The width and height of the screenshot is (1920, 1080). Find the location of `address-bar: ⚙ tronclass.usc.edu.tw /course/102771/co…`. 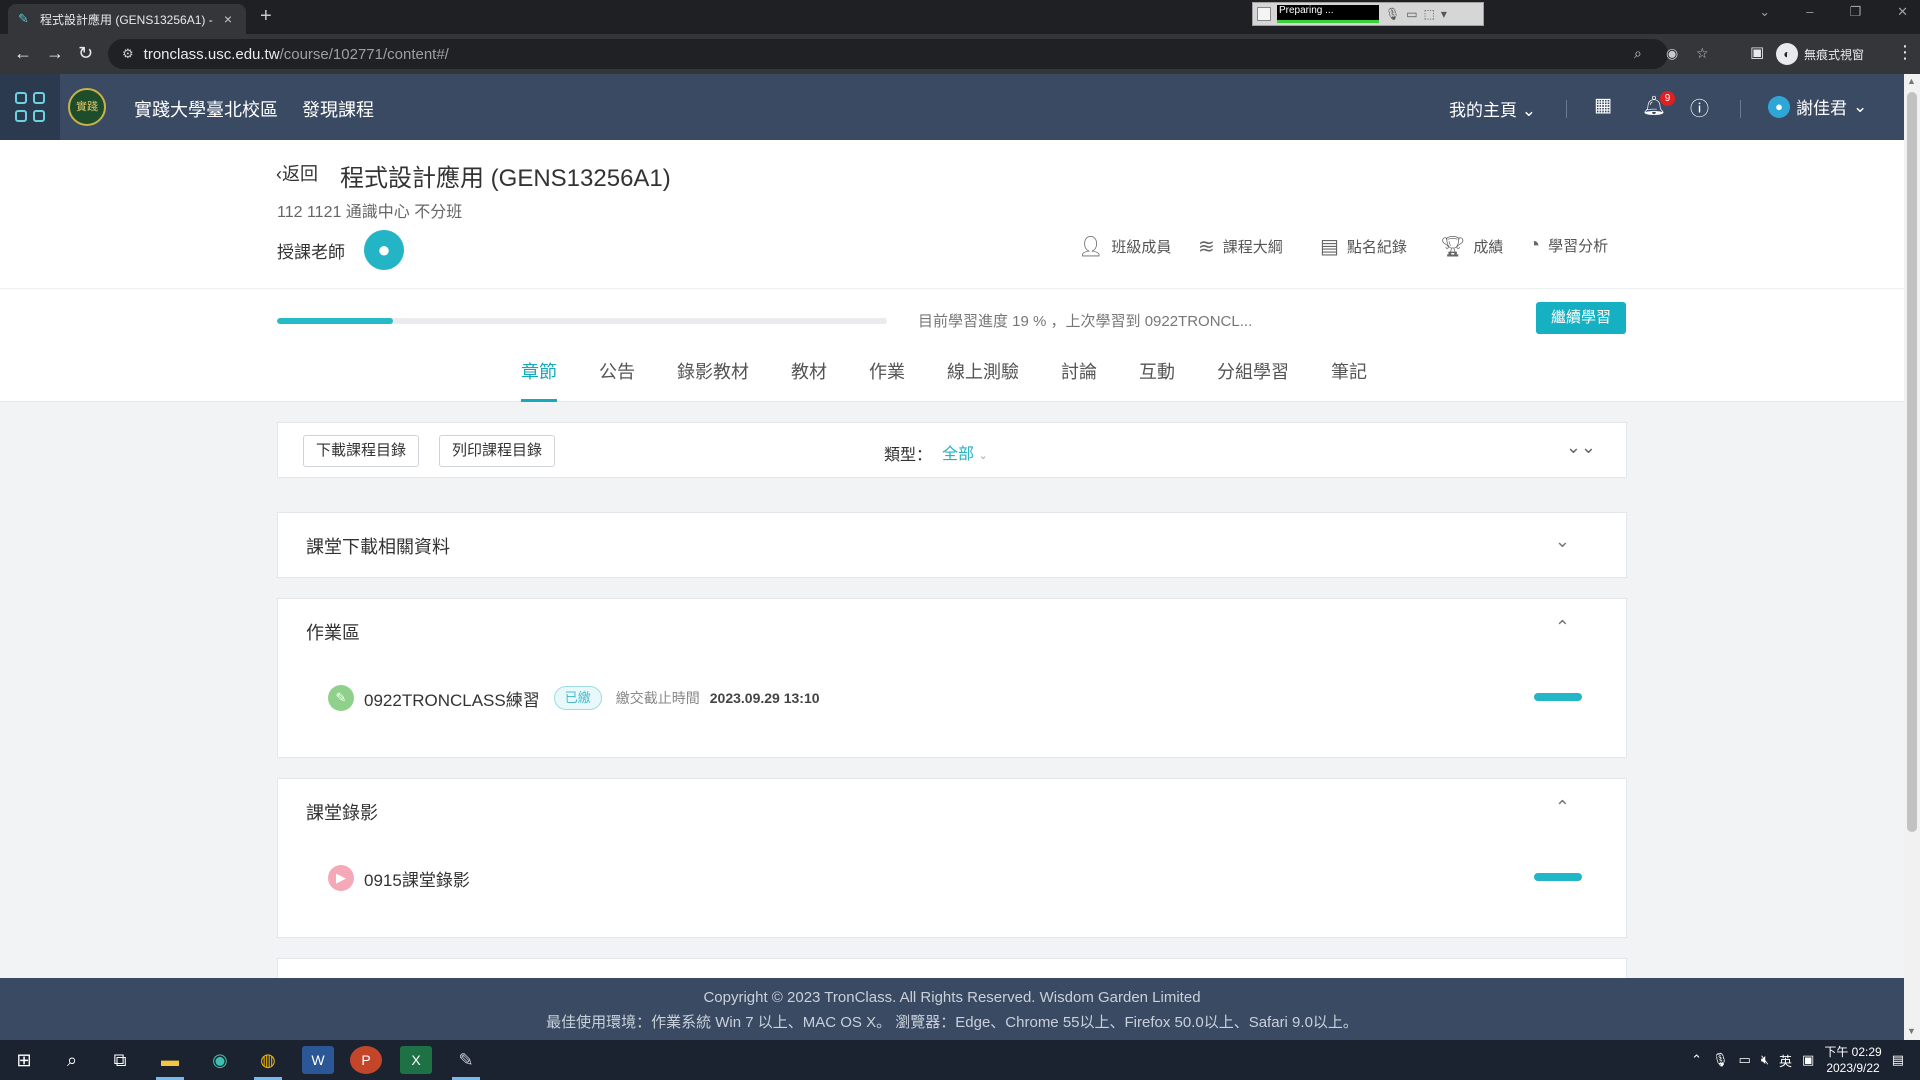

address-bar: ⚙ tronclass.usc.edu.tw /course/102771/co… is located at coordinates (908, 54).